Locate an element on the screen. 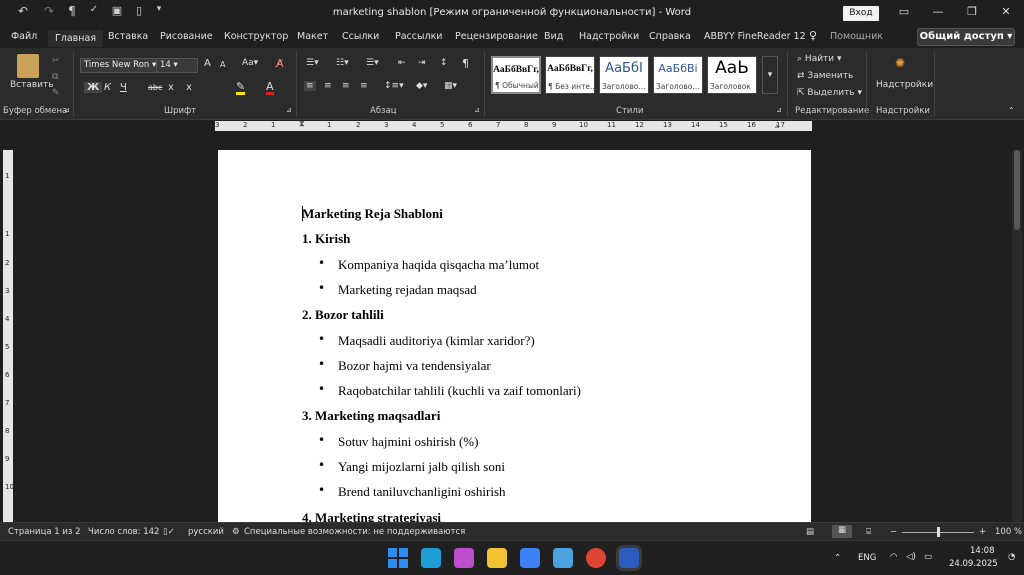 The image size is (1024, 575). highlight-icon: ✎ is located at coordinates (241, 88).